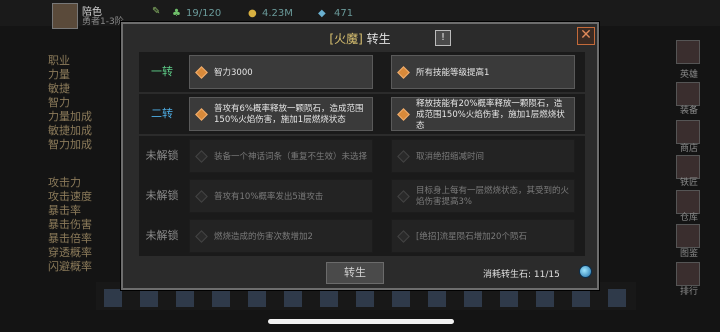 The width and height of the screenshot is (720, 332). I want to click on stat-label: 闪避概率, so click(70, 266).